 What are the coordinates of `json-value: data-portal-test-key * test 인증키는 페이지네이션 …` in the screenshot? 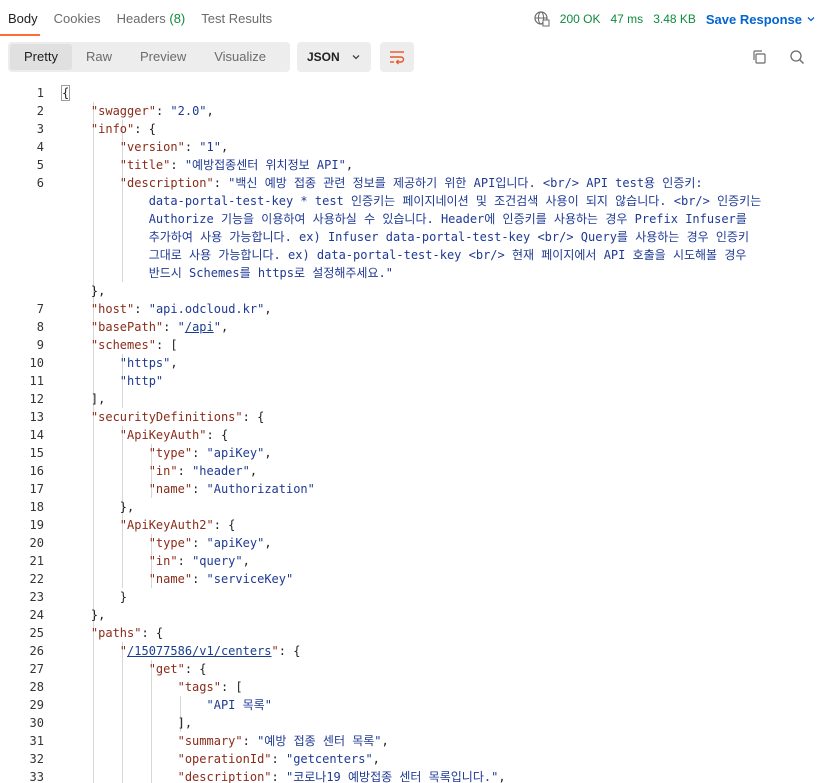 It's located at (455, 201).